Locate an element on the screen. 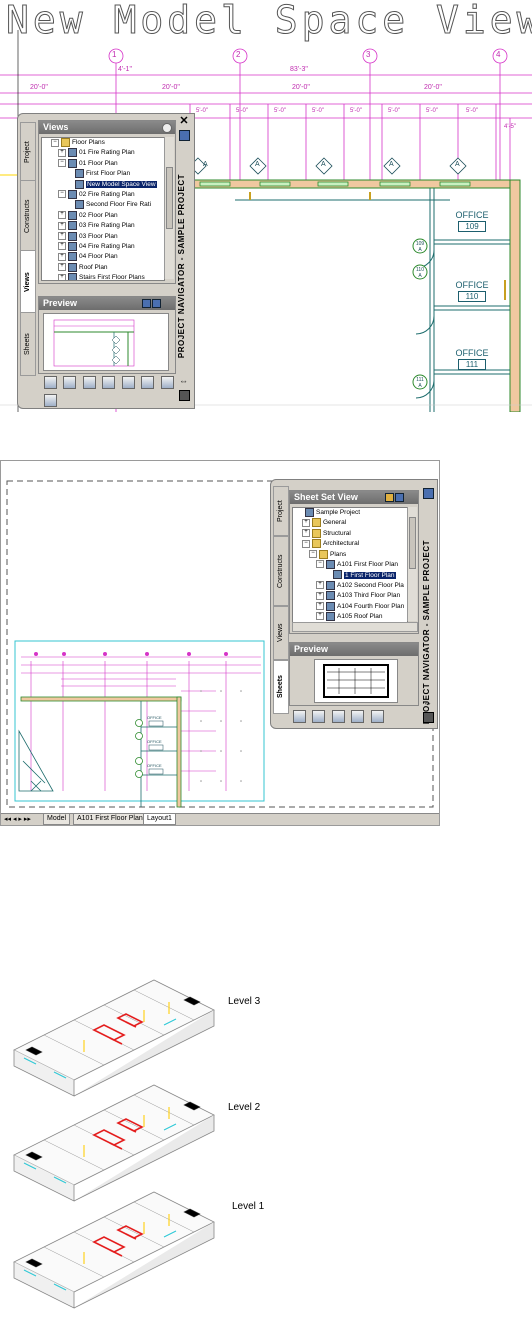 This screenshot has width=532, height=1322. tree-item: +A103 Third Floor Plan is located at coordinates (350, 596).